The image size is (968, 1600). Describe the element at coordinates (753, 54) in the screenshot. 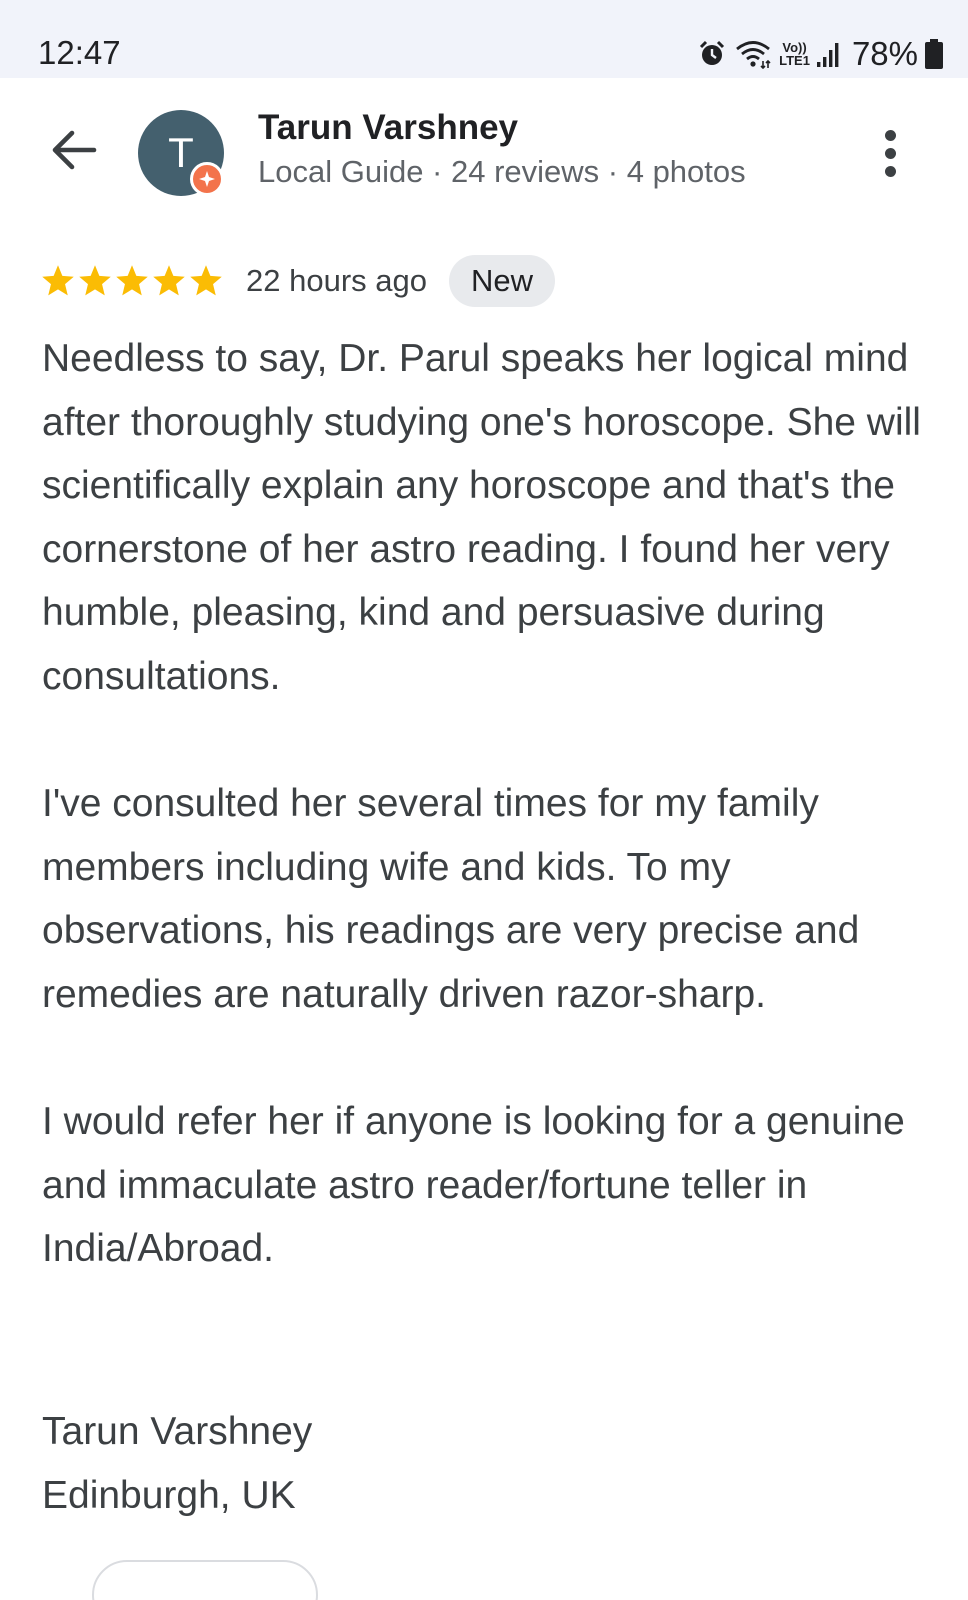

I see `wifi-icon` at that location.